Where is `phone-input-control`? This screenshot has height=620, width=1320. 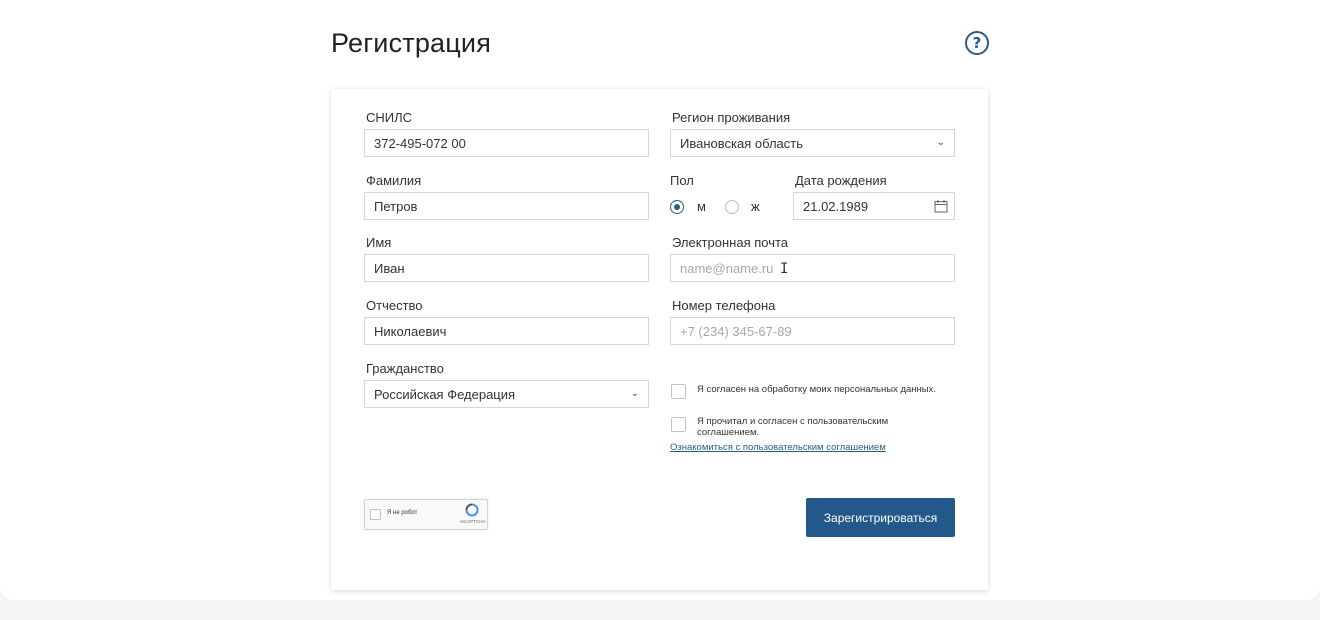
phone-input-control is located at coordinates (812, 331).